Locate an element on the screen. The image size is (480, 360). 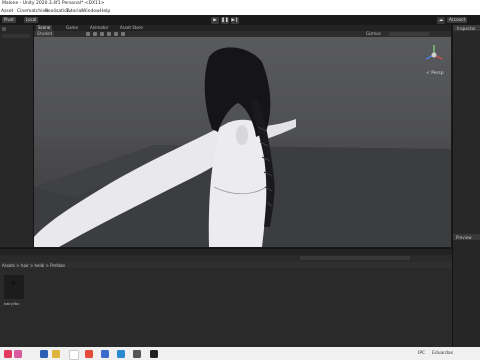
breadcrumb-bar: Assets > hair > heidi > Prefabs is located at coordinates (226, 265).